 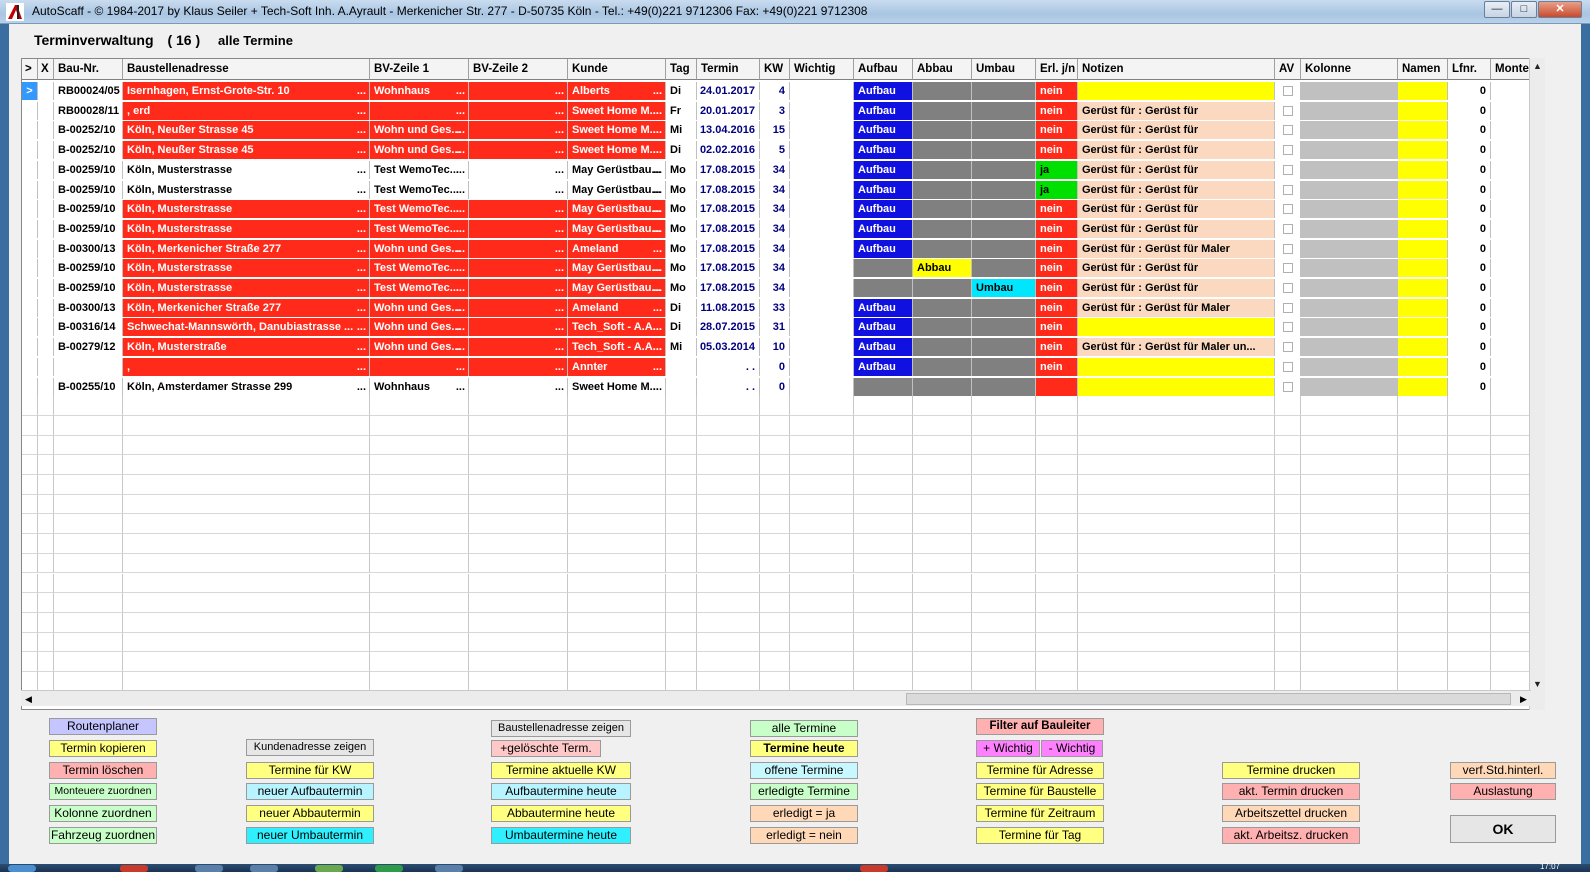 What do you see at coordinates (728, 307) in the screenshot?
I see `col-termin-cell: 11.08.2015` at bounding box center [728, 307].